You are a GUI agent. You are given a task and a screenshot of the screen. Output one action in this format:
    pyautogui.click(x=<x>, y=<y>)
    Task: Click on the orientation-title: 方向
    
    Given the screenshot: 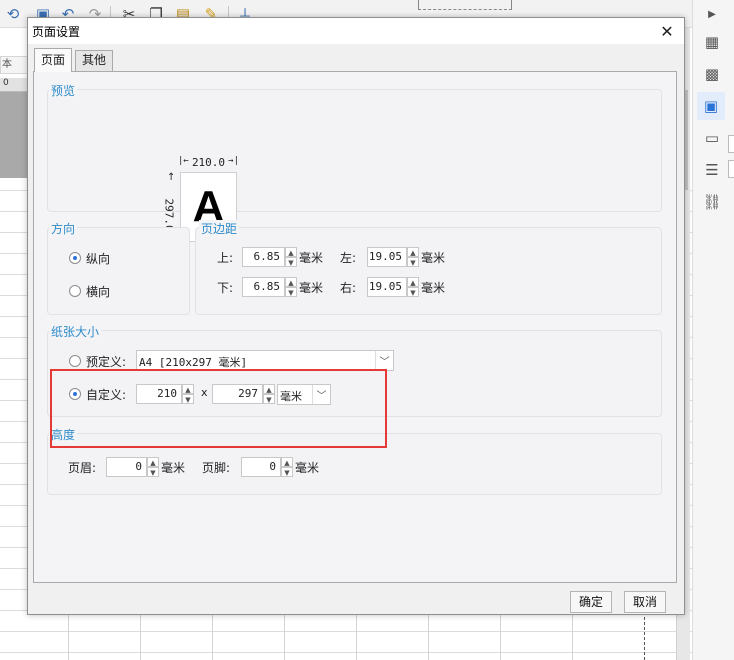 What is the action you would take?
    pyautogui.click(x=63, y=228)
    